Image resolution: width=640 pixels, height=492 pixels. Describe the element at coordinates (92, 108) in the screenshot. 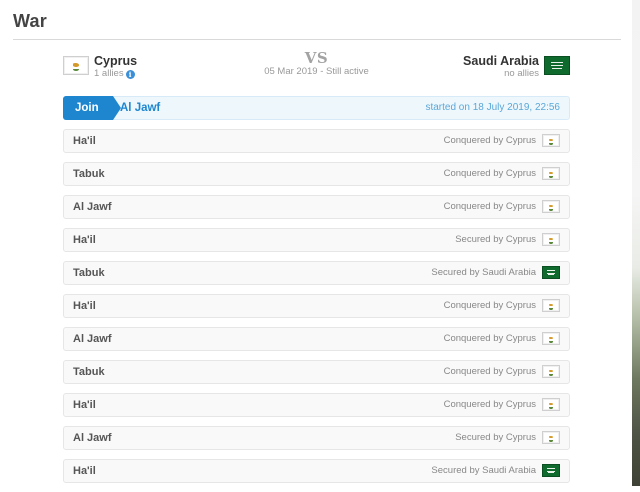

I see `join-button: Join` at that location.